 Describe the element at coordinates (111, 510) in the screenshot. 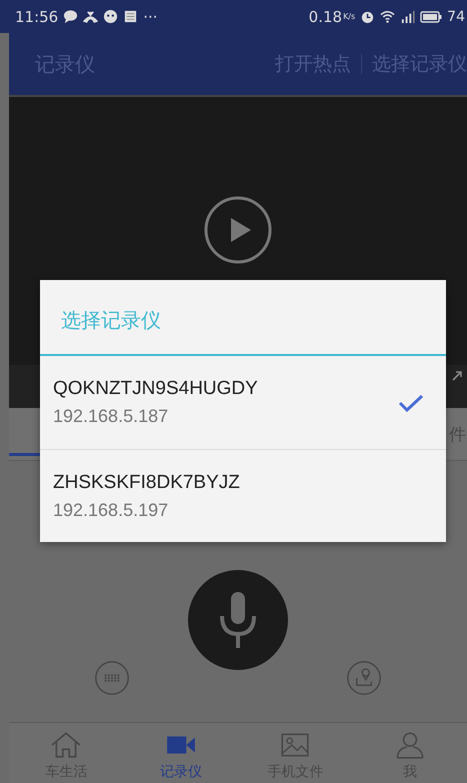

I see `device-address: 192.168.5.197` at that location.